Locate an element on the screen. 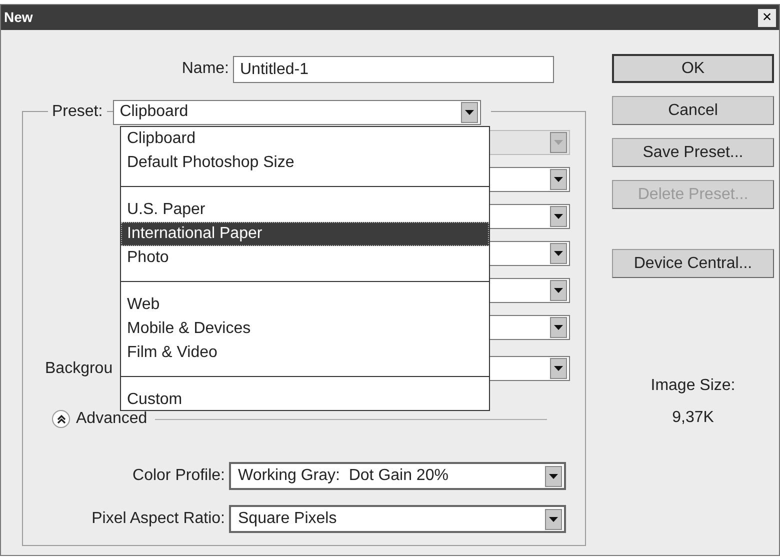 This screenshot has height=558, width=780. dropdown-field: Square Pixels is located at coordinates (397, 519).